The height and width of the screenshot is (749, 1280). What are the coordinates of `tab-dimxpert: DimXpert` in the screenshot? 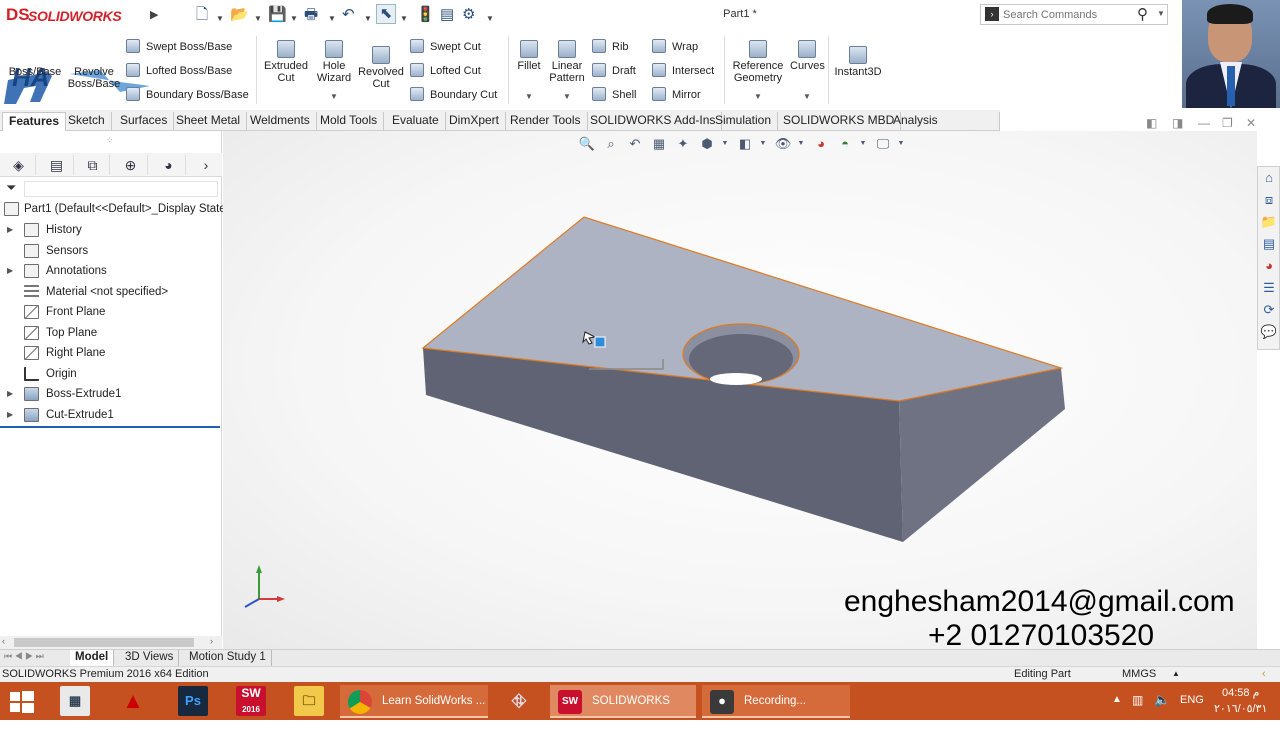 It's located at (475, 121).